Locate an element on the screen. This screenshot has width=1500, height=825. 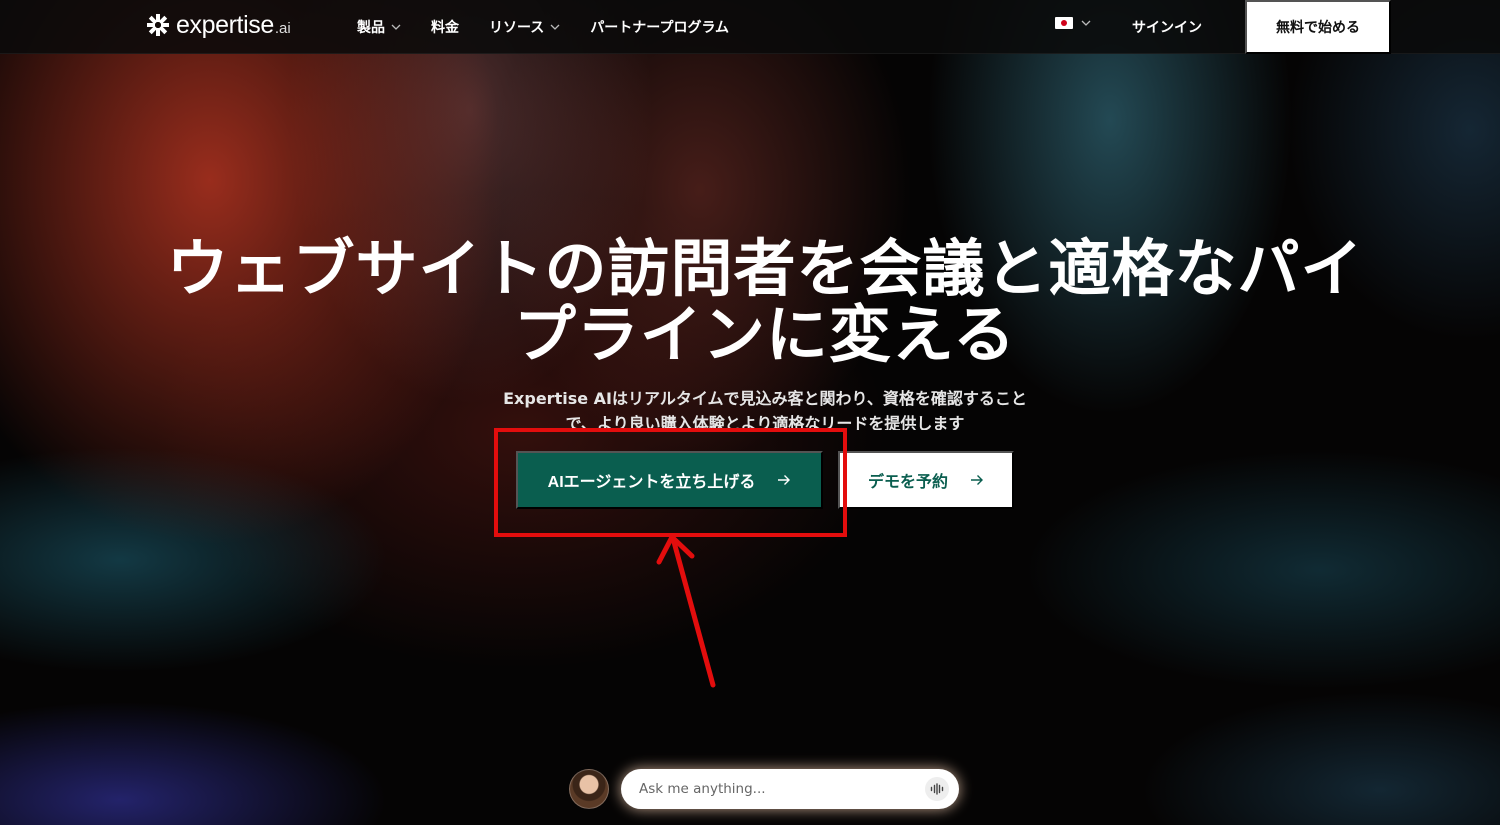
signin-link: サインイン is located at coordinates (1167, 27).